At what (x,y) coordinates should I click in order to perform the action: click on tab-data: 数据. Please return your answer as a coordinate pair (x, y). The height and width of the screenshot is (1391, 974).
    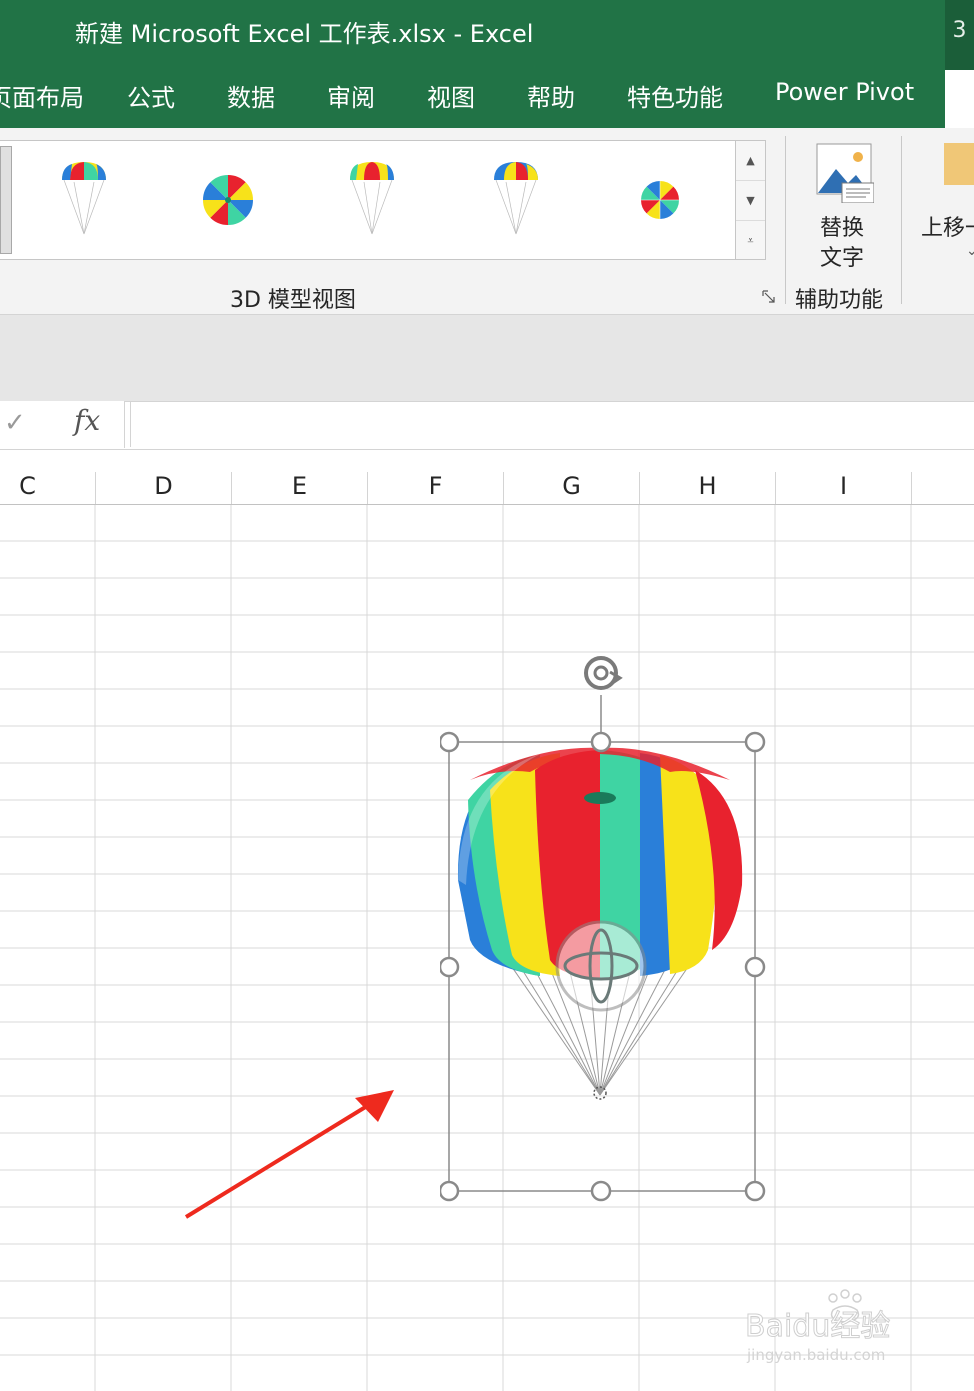
    Looking at the image, I should click on (251, 95).